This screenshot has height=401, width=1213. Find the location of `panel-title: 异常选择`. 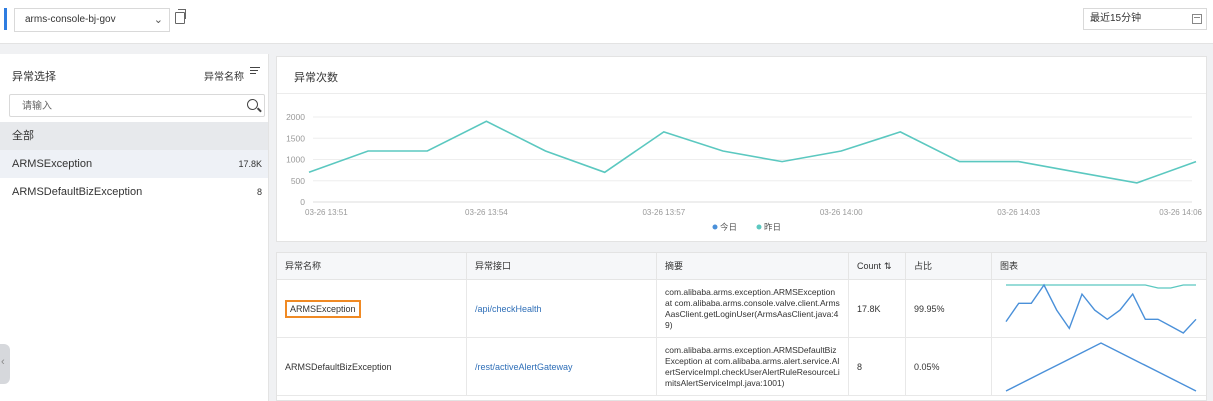

panel-title: 异常选择 is located at coordinates (34, 77).